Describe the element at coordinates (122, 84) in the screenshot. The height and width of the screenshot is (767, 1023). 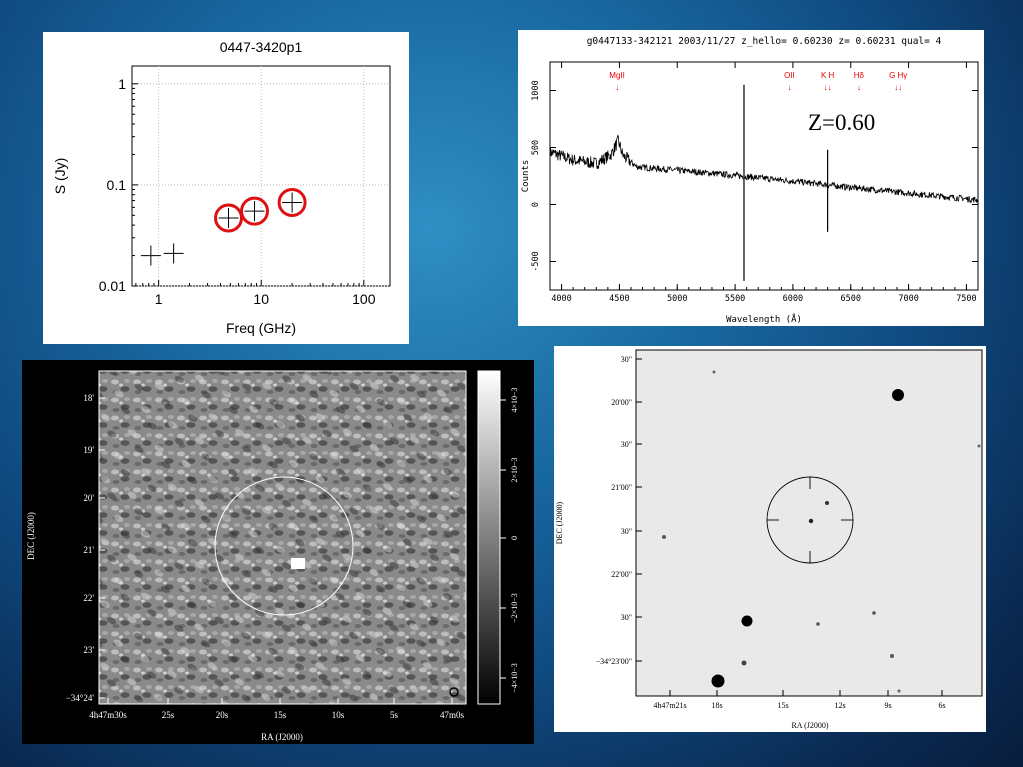
I see `sed-ytick-label: 1` at that location.